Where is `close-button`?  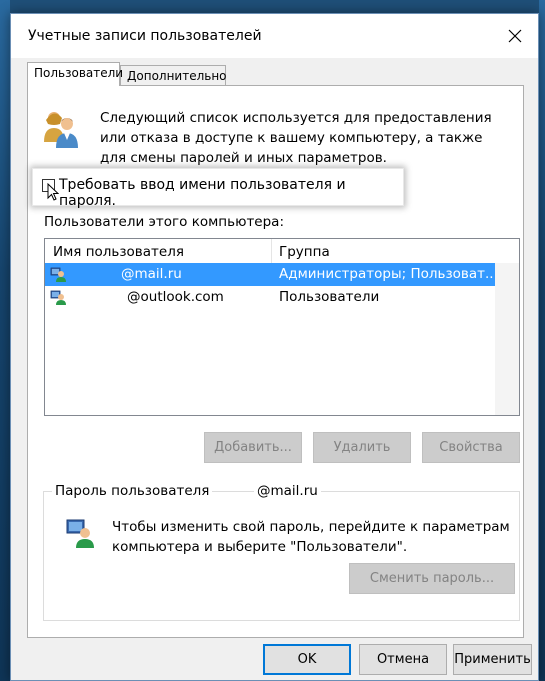 close-button is located at coordinates (515, 36).